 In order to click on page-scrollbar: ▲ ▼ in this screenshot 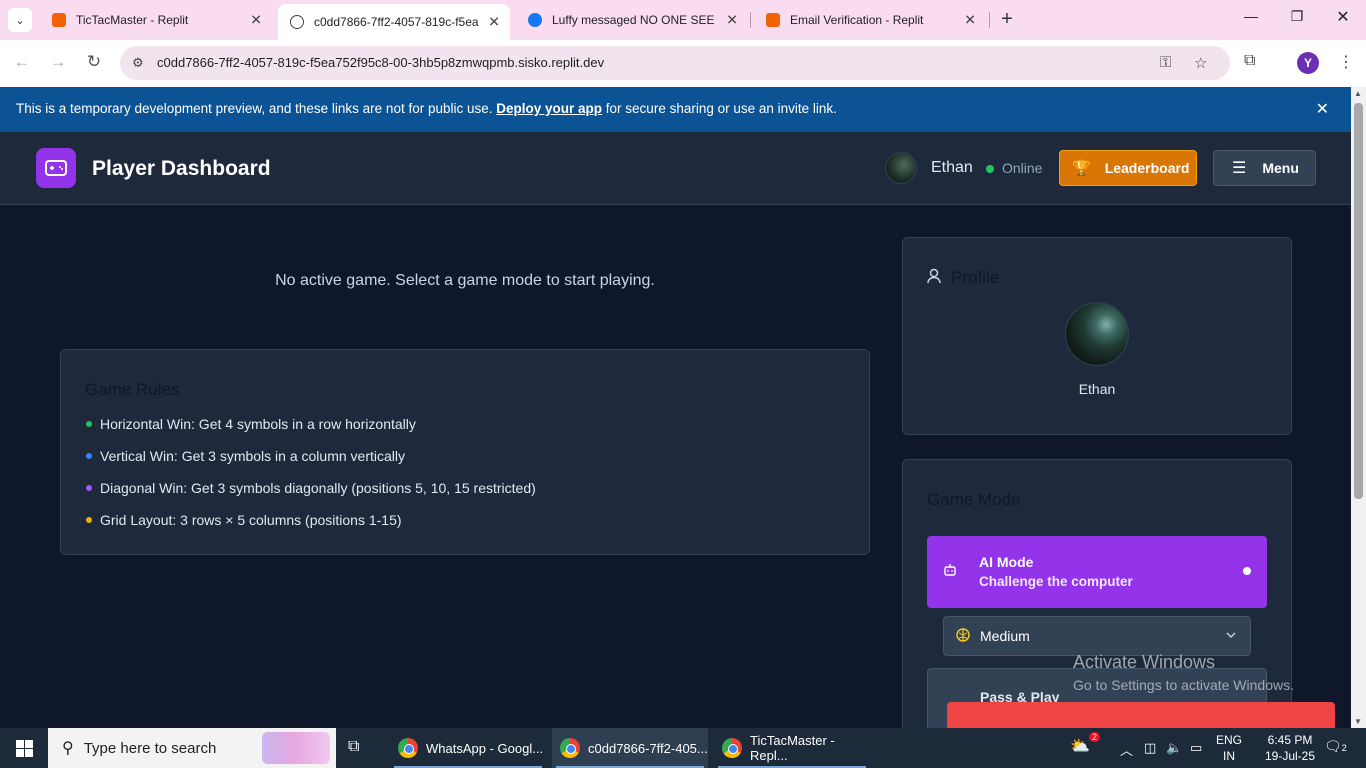, I will do `click(1358, 407)`.